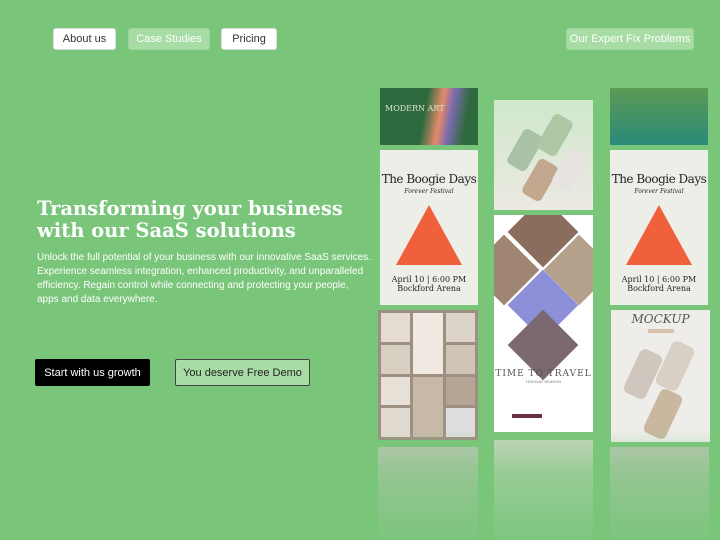 The height and width of the screenshot is (540, 720). Describe the element at coordinates (92, 372) in the screenshot. I see `start-growth-button: Start with us growth` at that location.